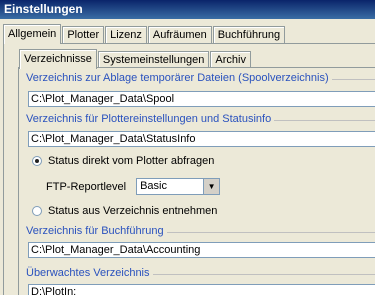 This screenshot has width=375, height=295. I want to click on status-from-dir-radio: Status aus Verzeichnis entnehmen, so click(124, 211).